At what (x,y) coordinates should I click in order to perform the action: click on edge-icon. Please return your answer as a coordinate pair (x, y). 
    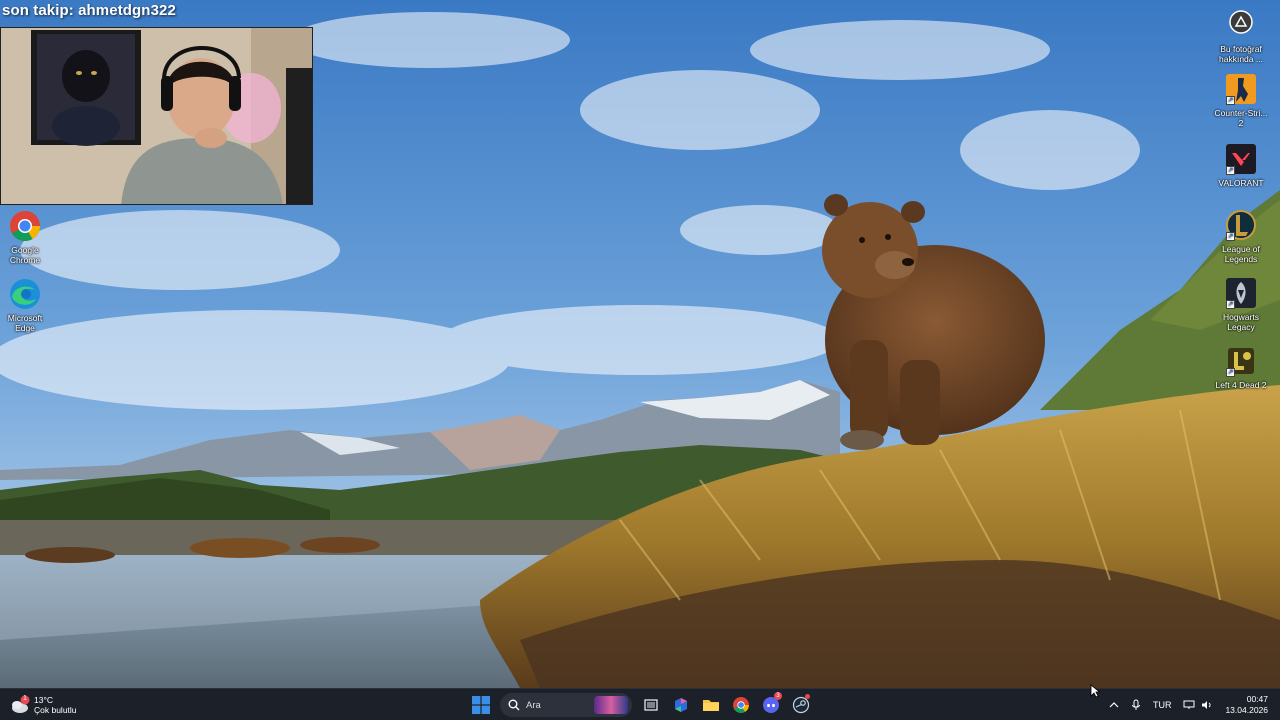
    Looking at the image, I should click on (25, 294).